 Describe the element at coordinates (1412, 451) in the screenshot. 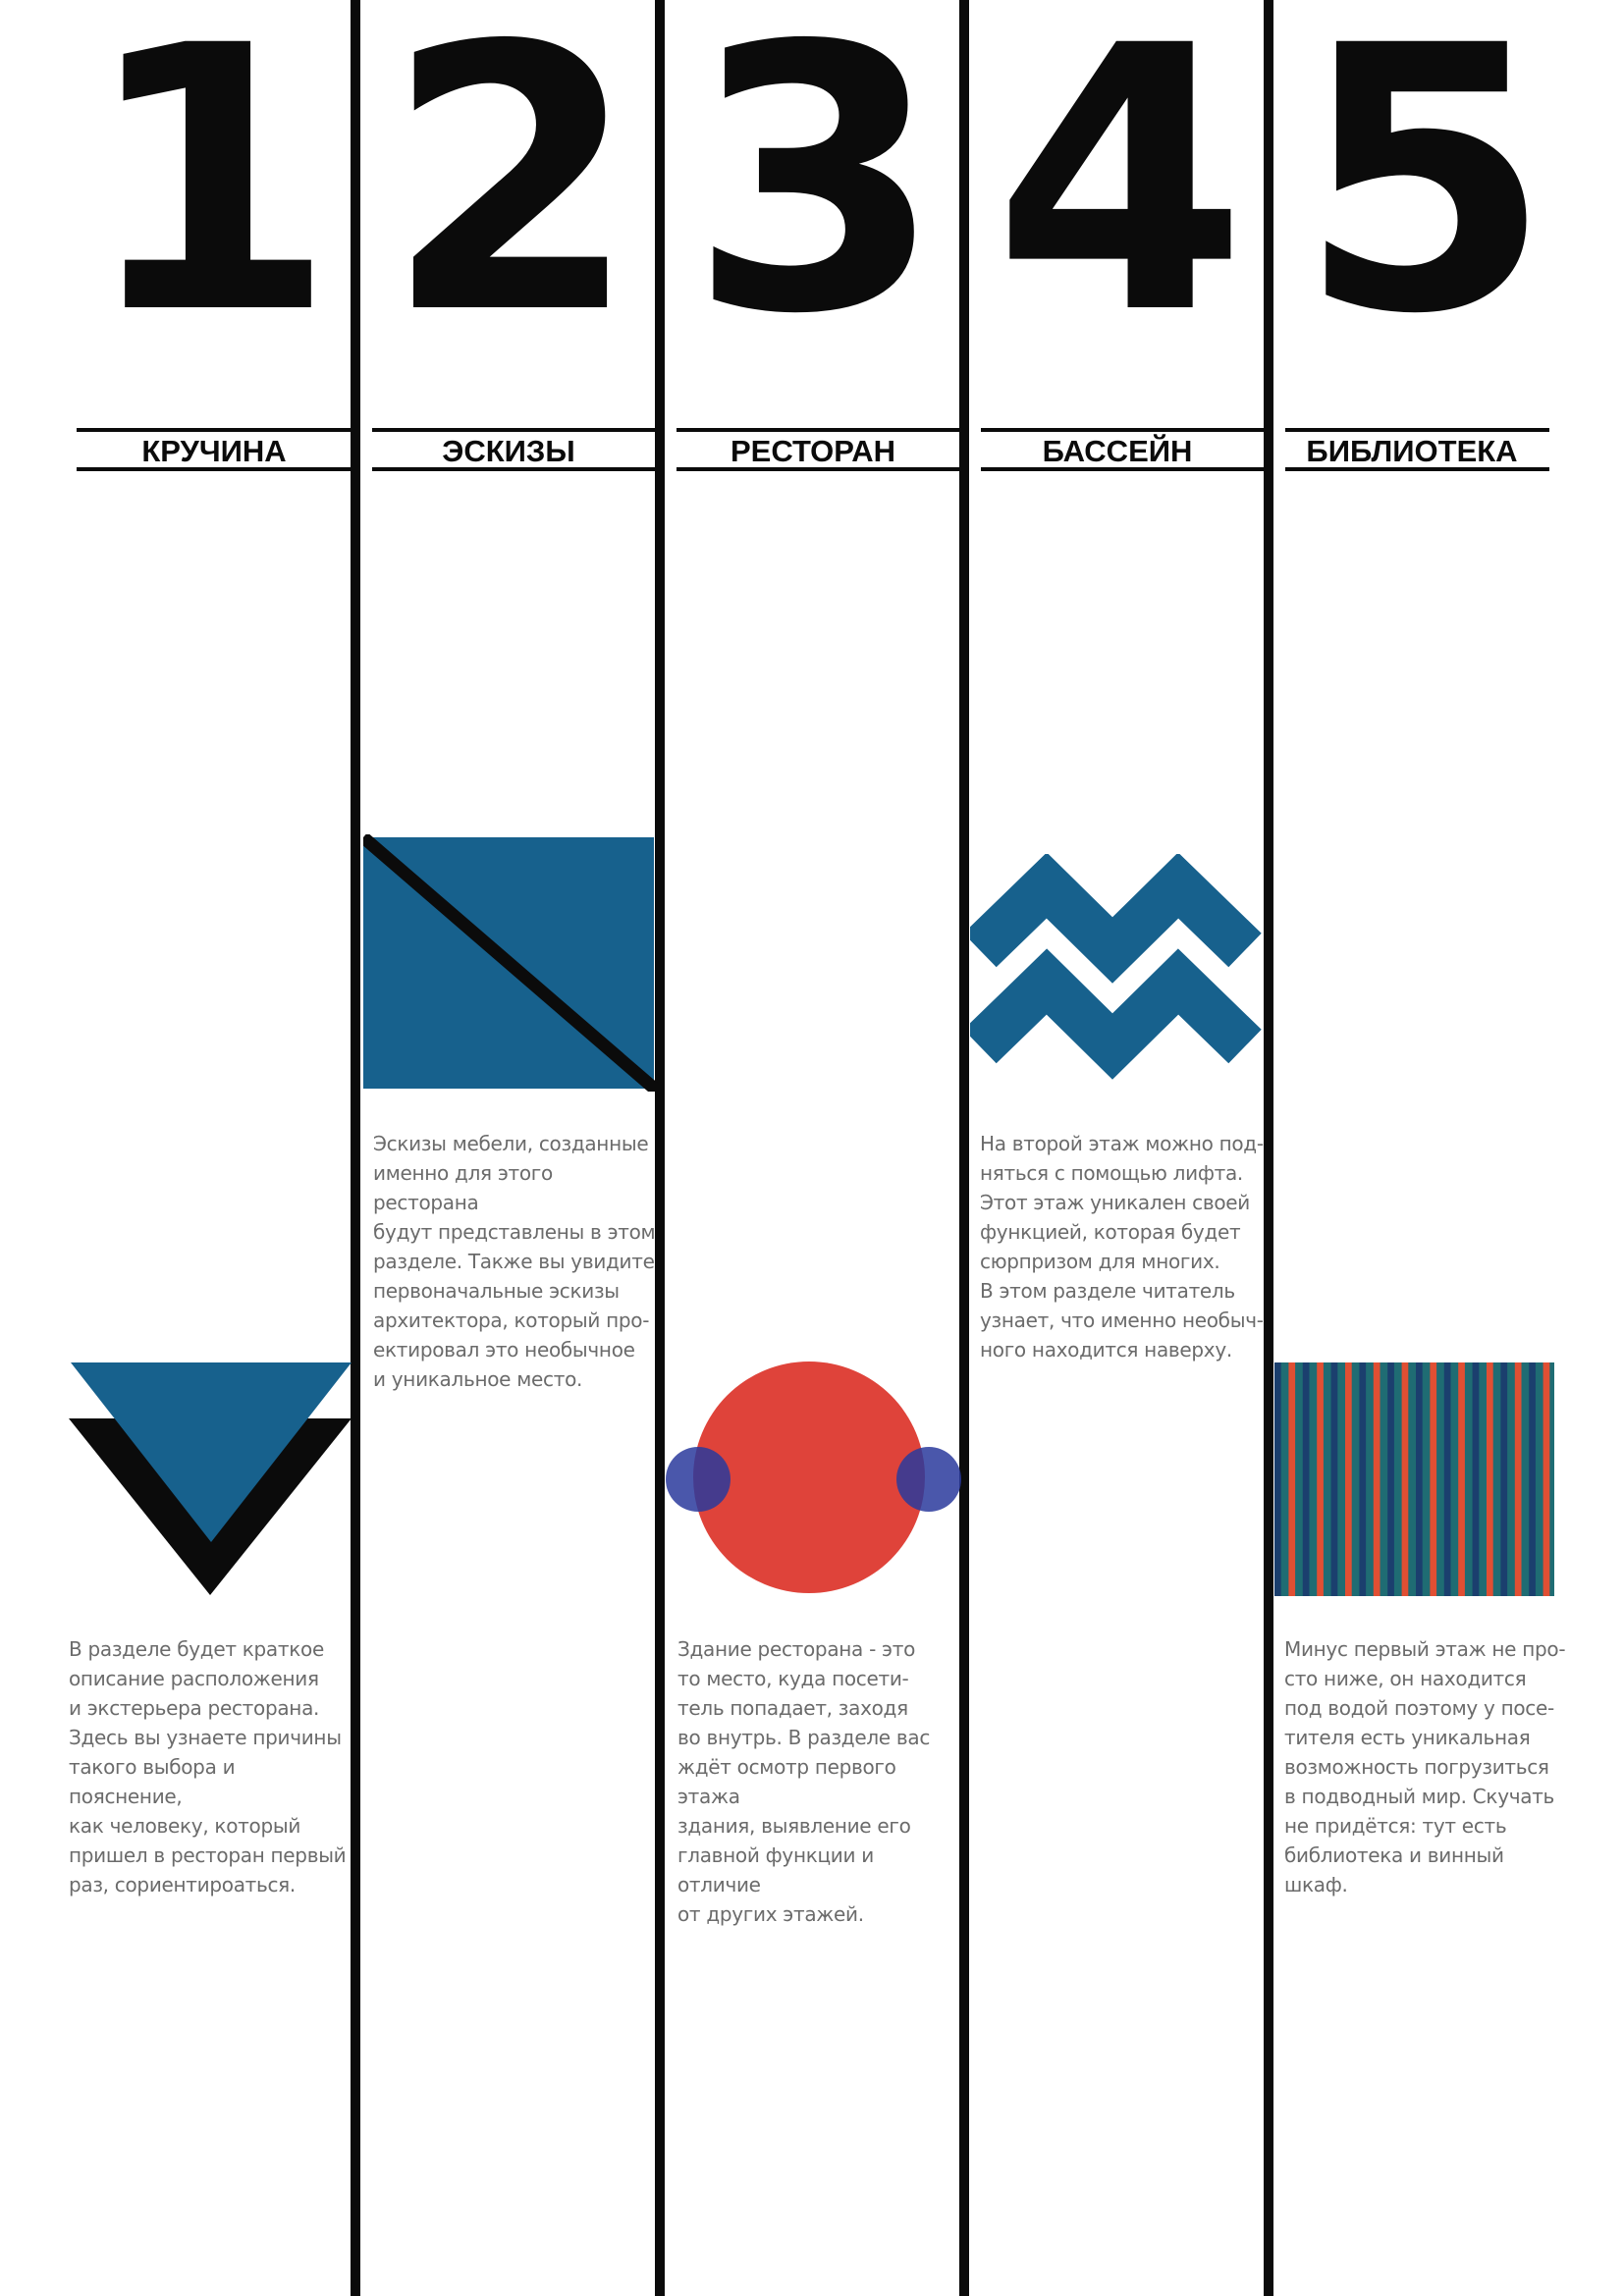

I see `section-title-5: БИБЛИОТЕКА` at that location.